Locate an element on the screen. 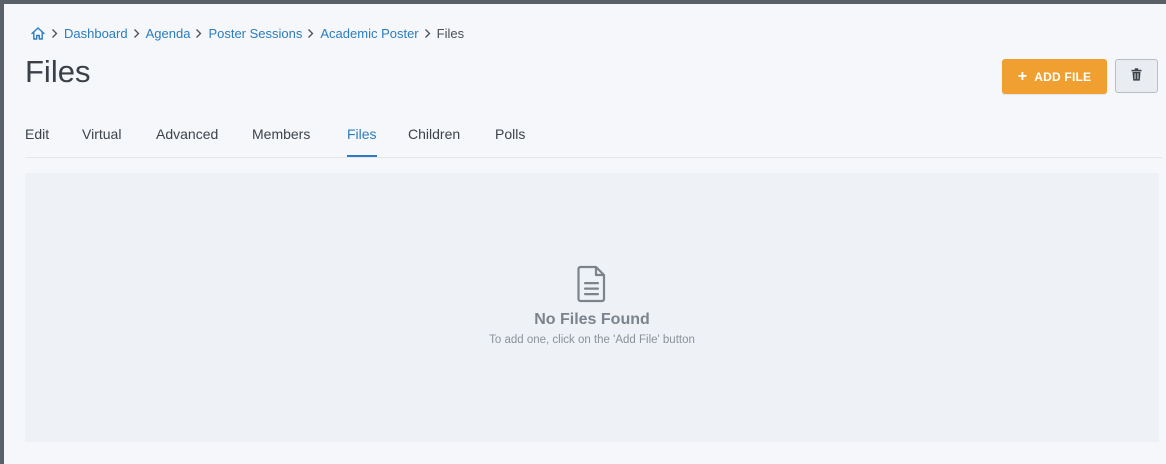  document-icon is located at coordinates (592, 286).